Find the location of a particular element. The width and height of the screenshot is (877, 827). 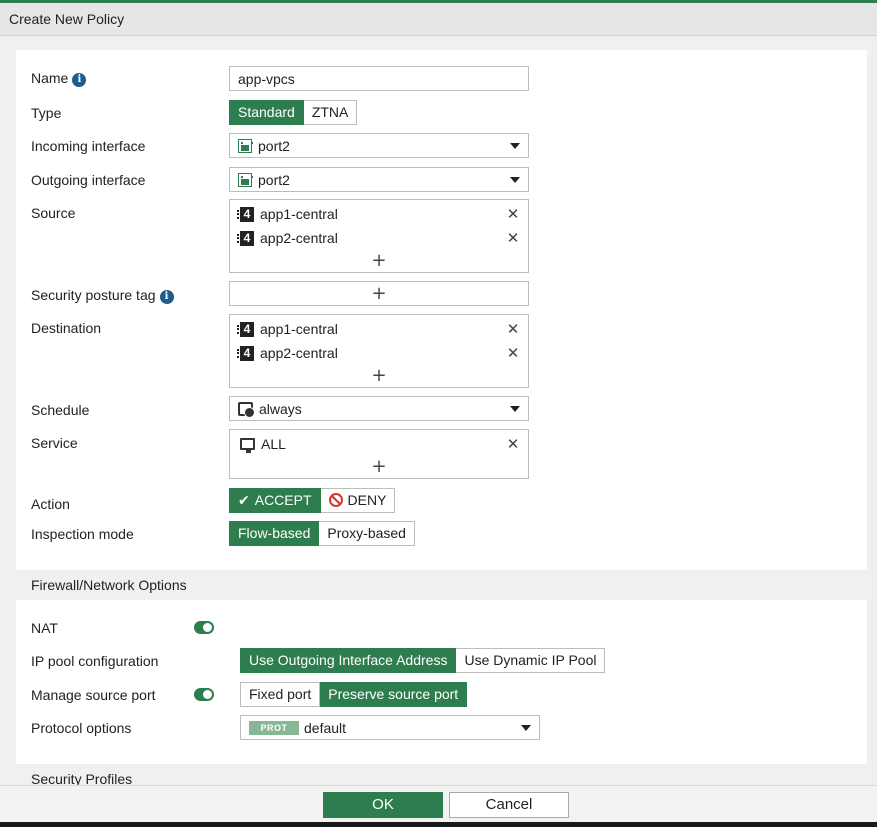

type-ztna-option: ZTNA is located at coordinates (330, 112).